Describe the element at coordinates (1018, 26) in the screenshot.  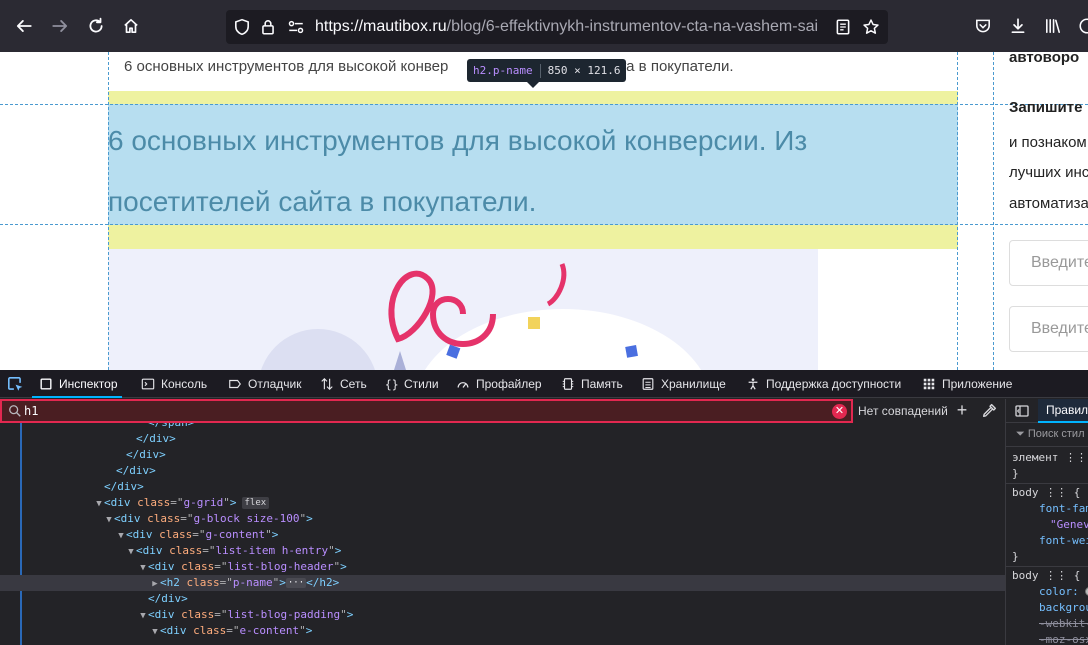
I see `downloads-button` at that location.